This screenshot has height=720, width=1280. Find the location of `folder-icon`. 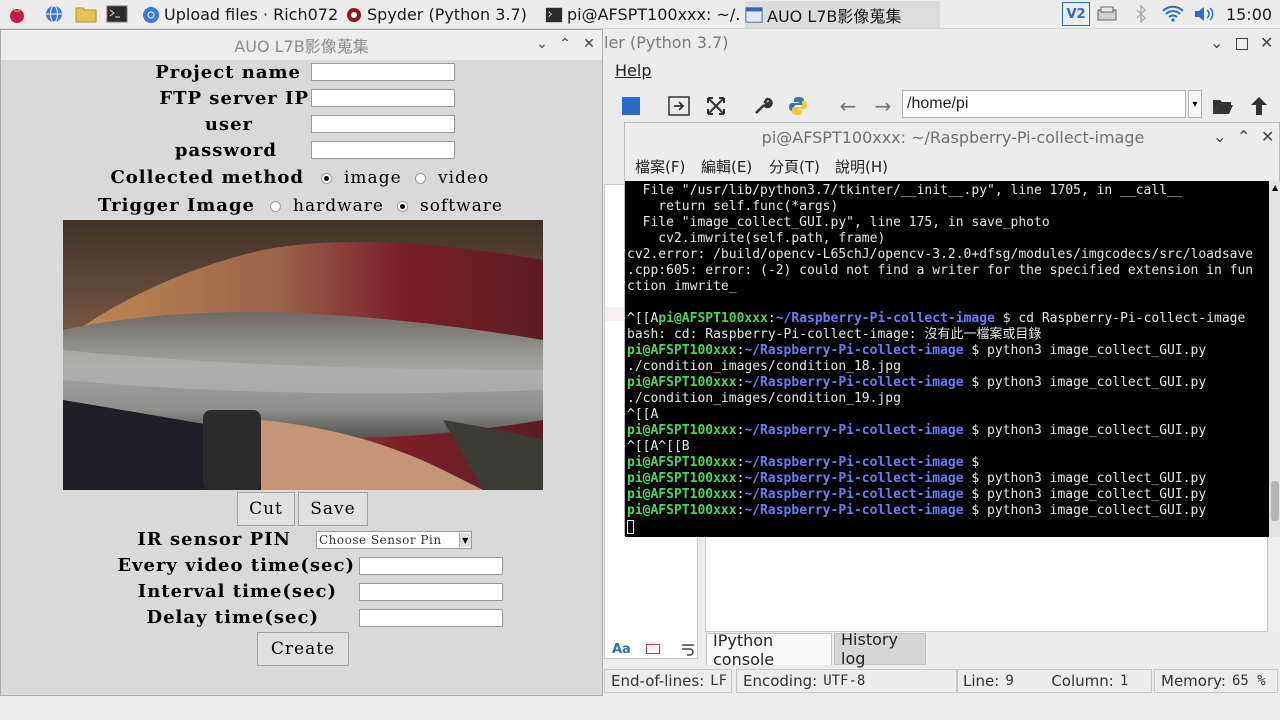

folder-icon is located at coordinates (86, 14).